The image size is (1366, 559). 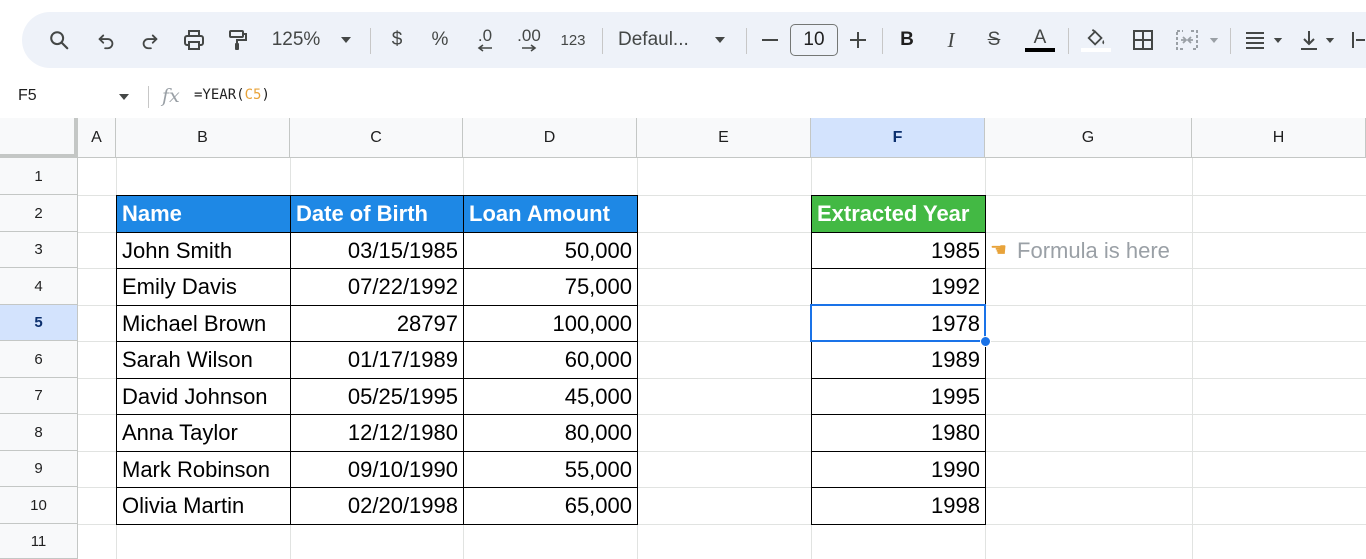 What do you see at coordinates (529, 40) in the screenshot?
I see `increase-decimal-button: .00` at bounding box center [529, 40].